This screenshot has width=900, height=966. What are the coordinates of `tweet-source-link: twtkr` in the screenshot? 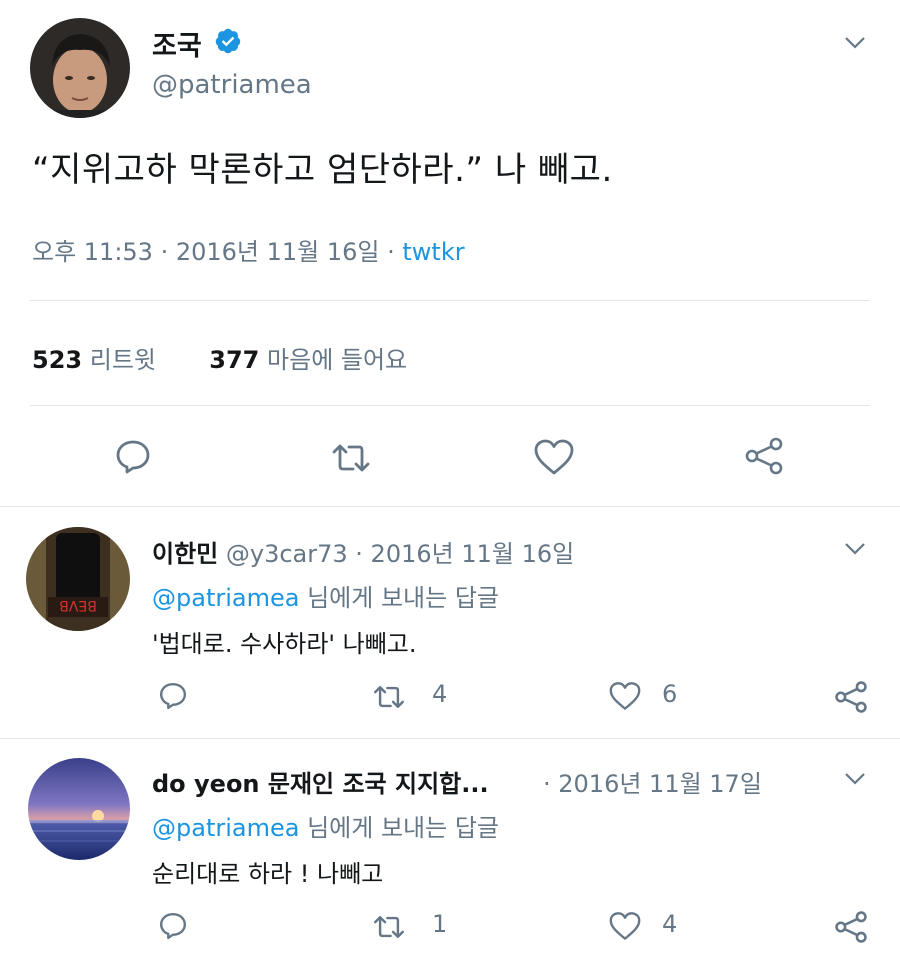 It's located at (433, 252).